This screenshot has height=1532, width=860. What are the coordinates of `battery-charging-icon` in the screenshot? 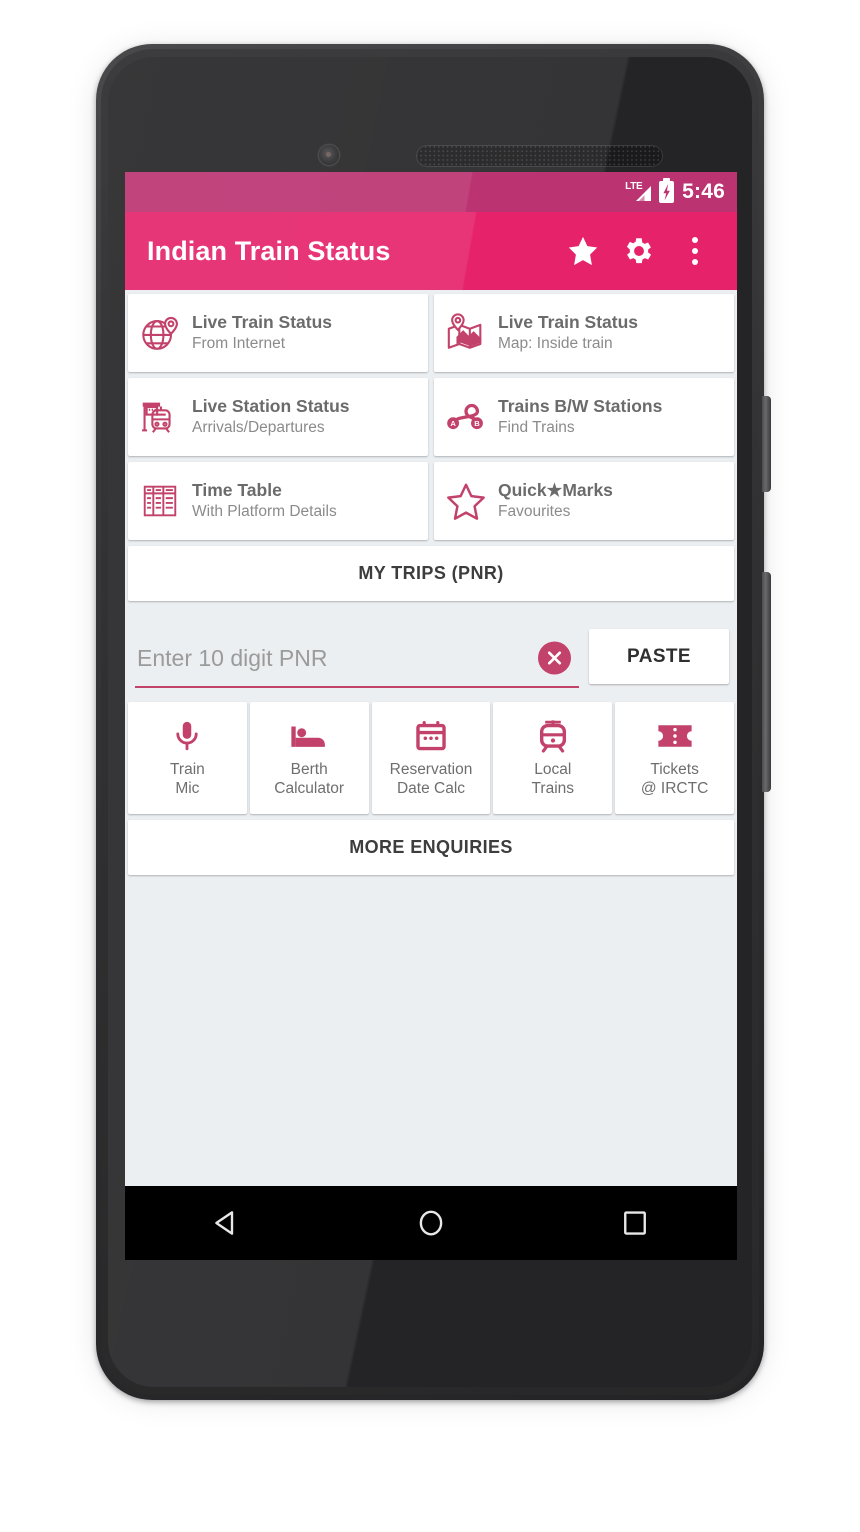 It's located at (667, 190).